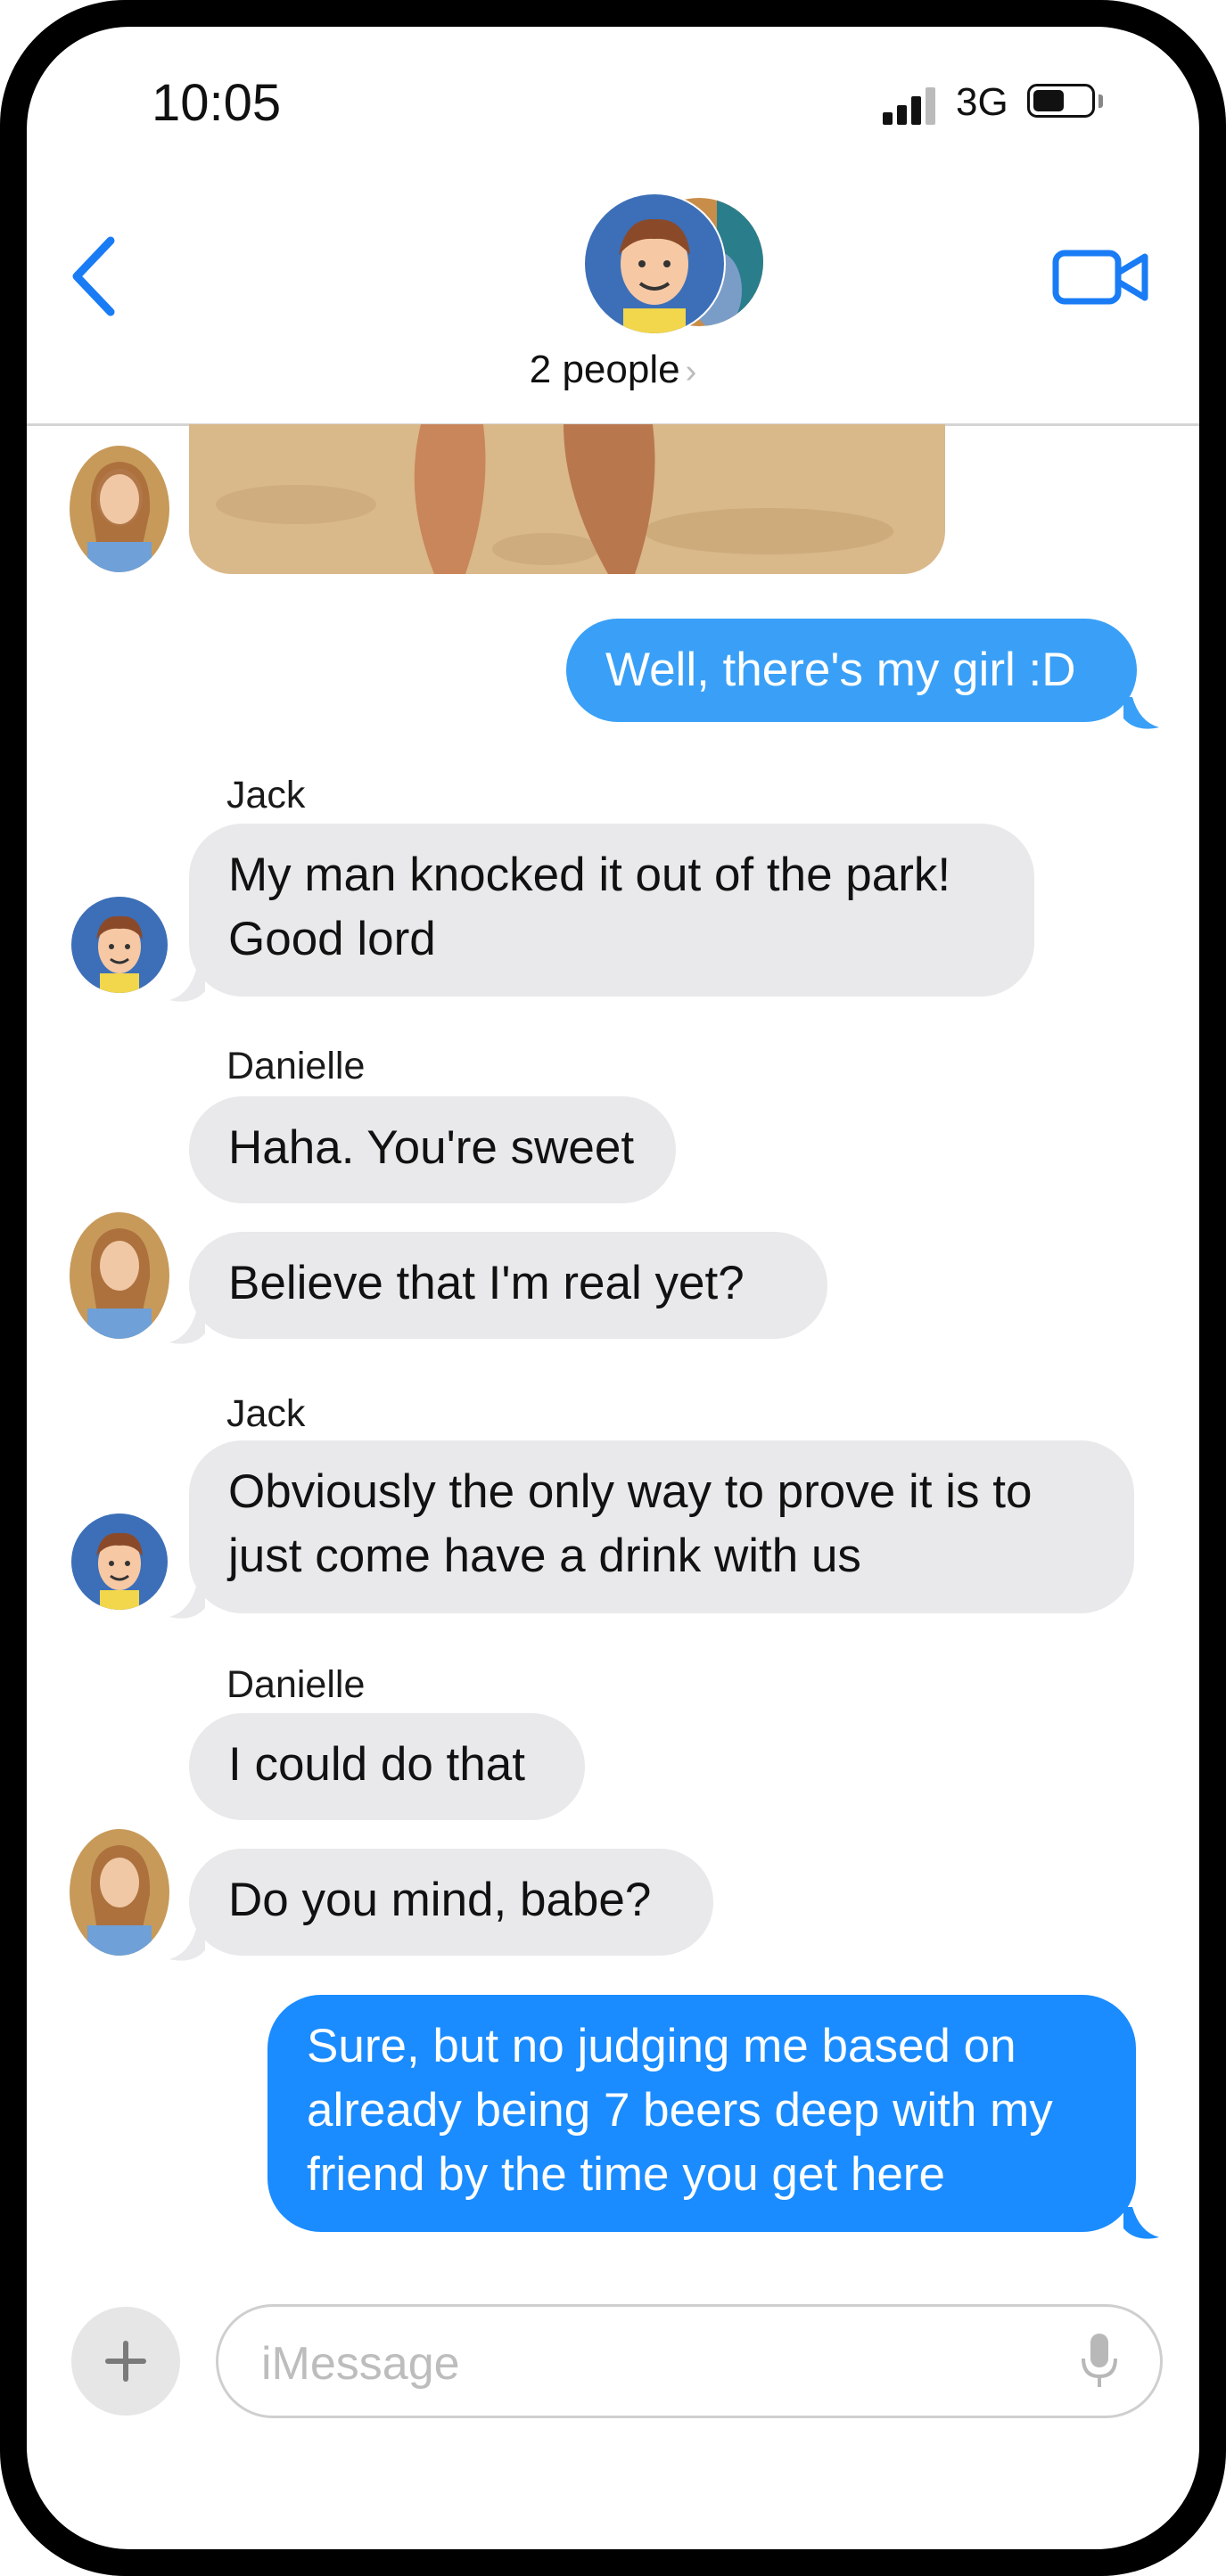  What do you see at coordinates (841, 670) in the screenshot?
I see `message-text: Well, there's my girl :D` at bounding box center [841, 670].